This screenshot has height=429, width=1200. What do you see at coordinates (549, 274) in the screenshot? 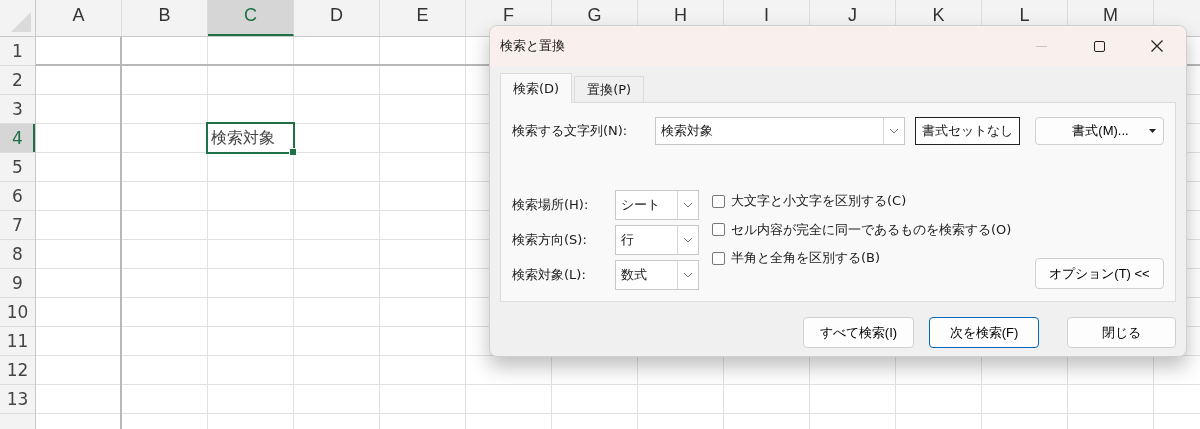
I see `field-label: 検索対象(L):` at bounding box center [549, 274].